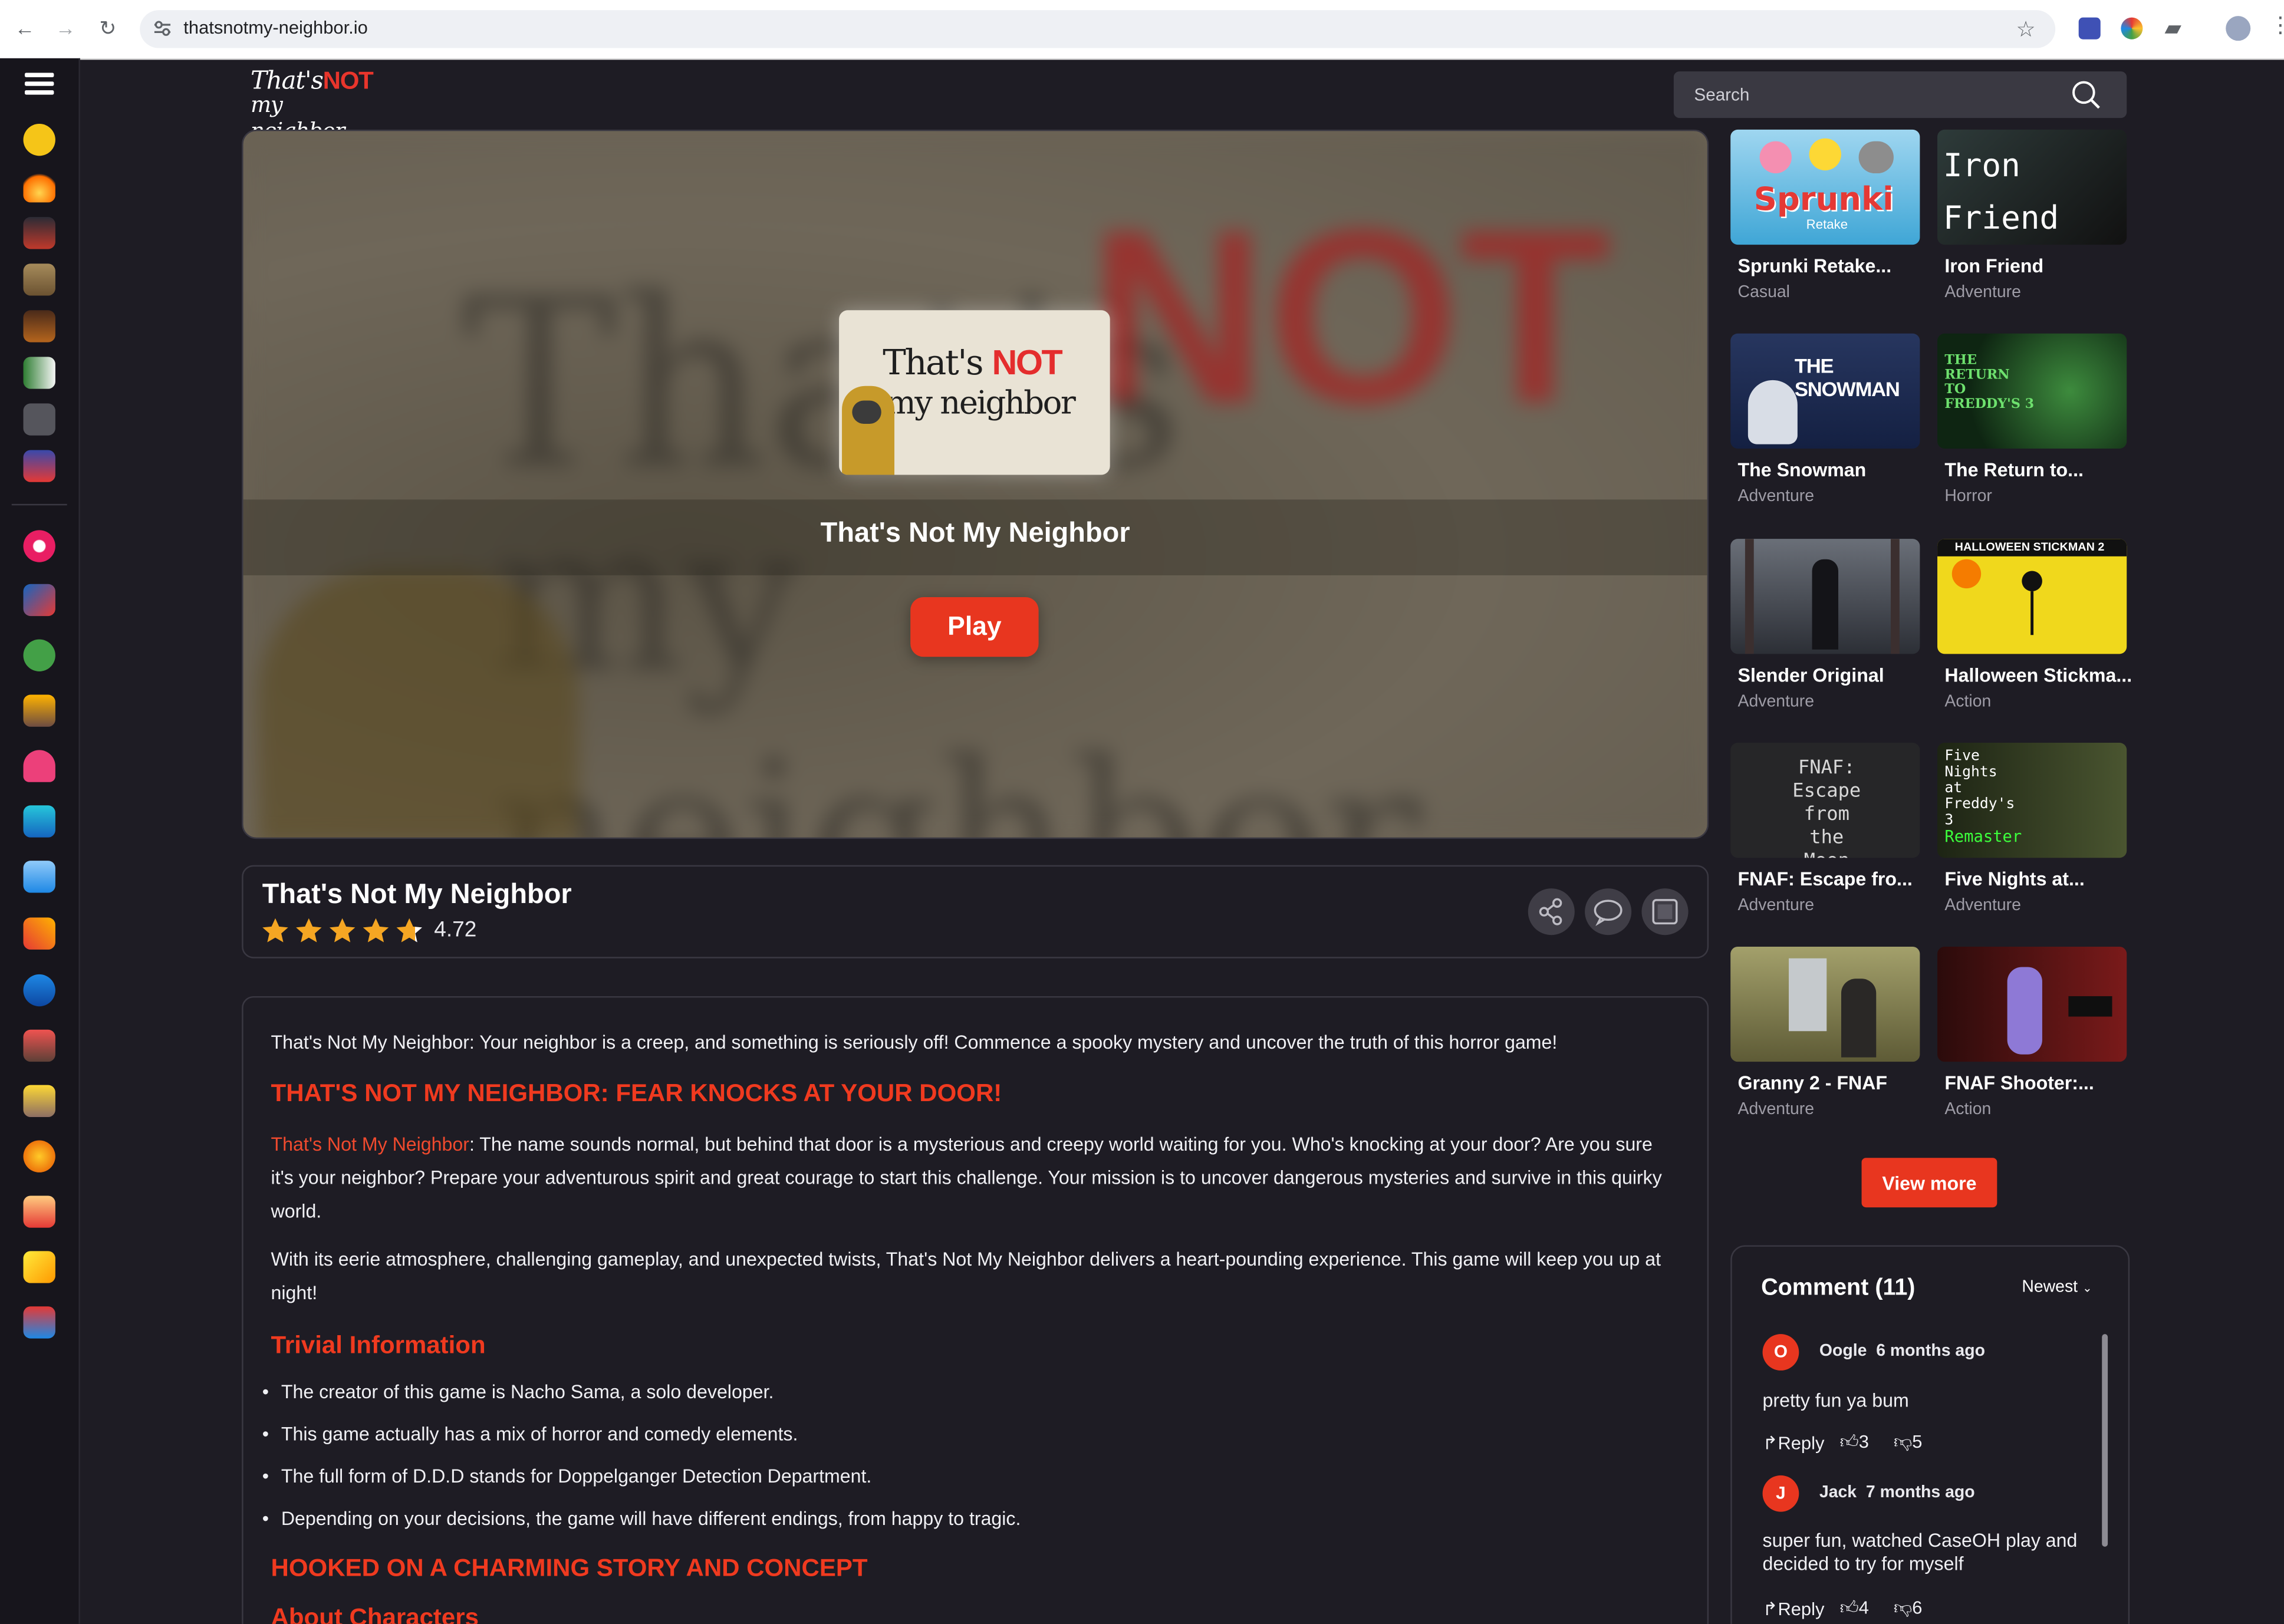 This screenshot has height=1624, width=2284. What do you see at coordinates (39, 1101) in the screenshot?
I see `sign-icon` at bounding box center [39, 1101].